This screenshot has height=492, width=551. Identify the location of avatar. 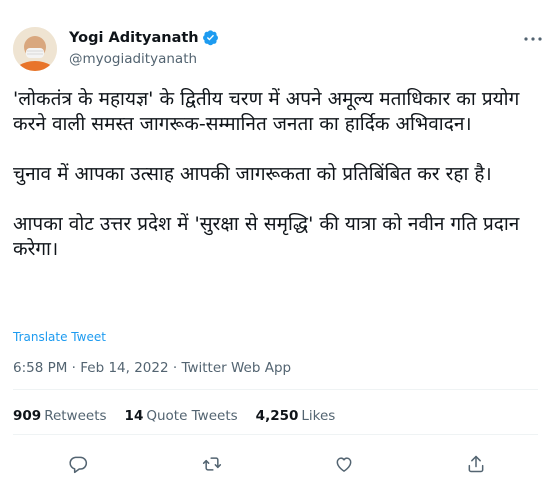
(35, 49).